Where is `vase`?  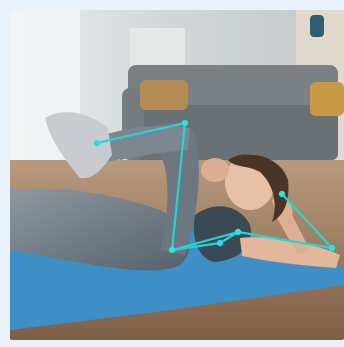
vase is located at coordinates (317, 26).